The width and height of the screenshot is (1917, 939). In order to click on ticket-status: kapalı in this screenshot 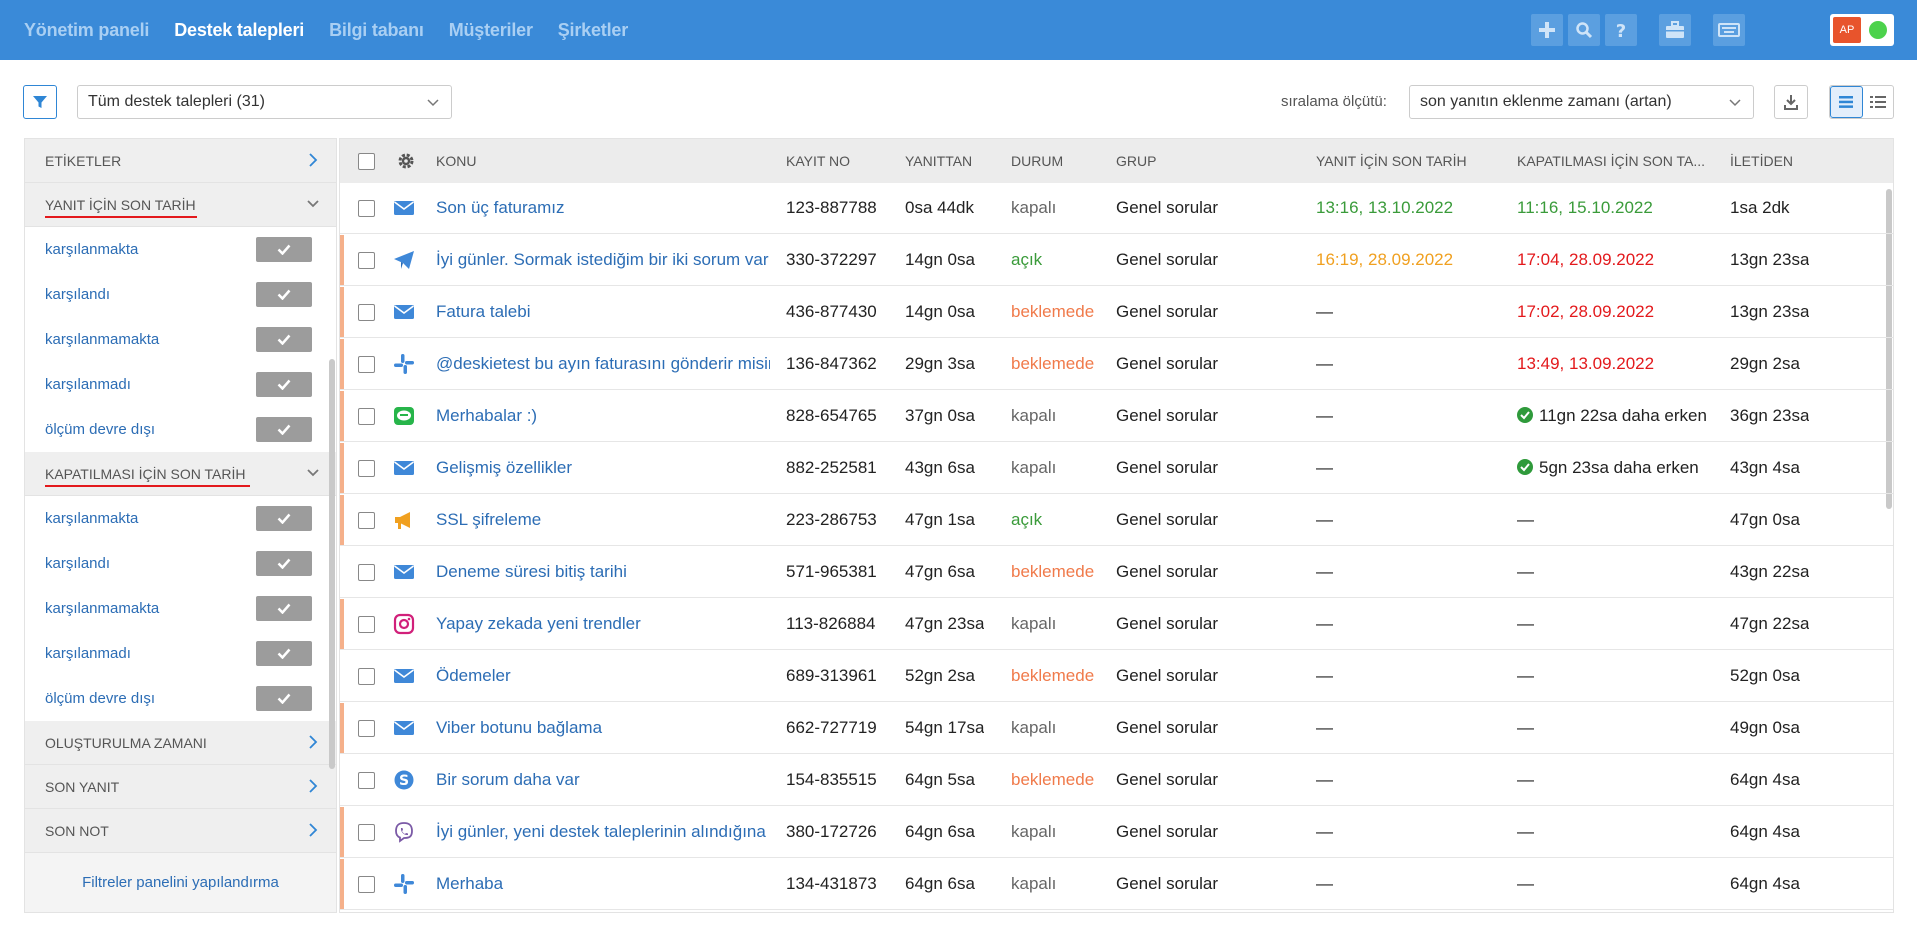, I will do `click(1034, 415)`.